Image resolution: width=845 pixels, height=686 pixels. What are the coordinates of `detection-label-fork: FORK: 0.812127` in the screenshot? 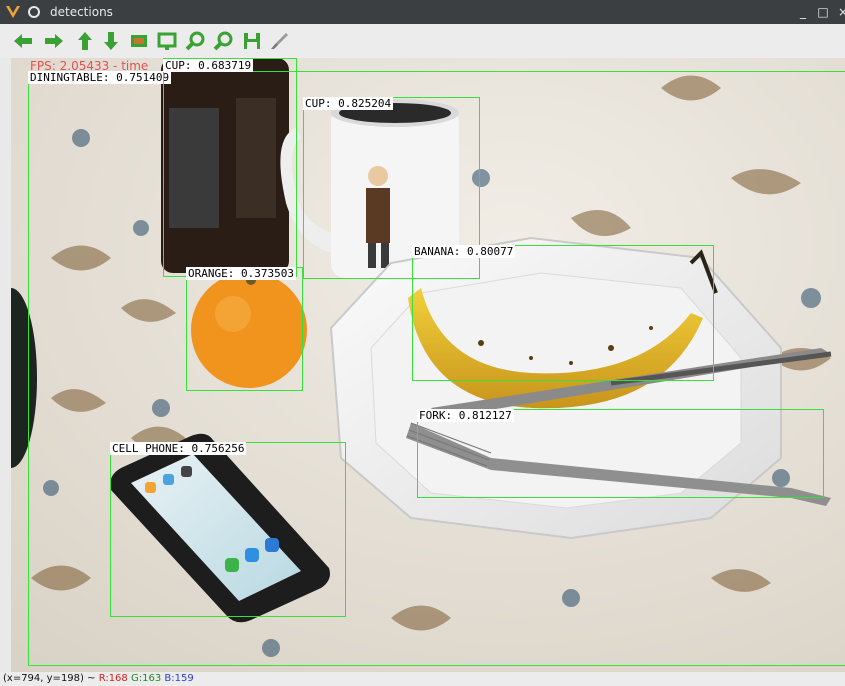 It's located at (465, 415).